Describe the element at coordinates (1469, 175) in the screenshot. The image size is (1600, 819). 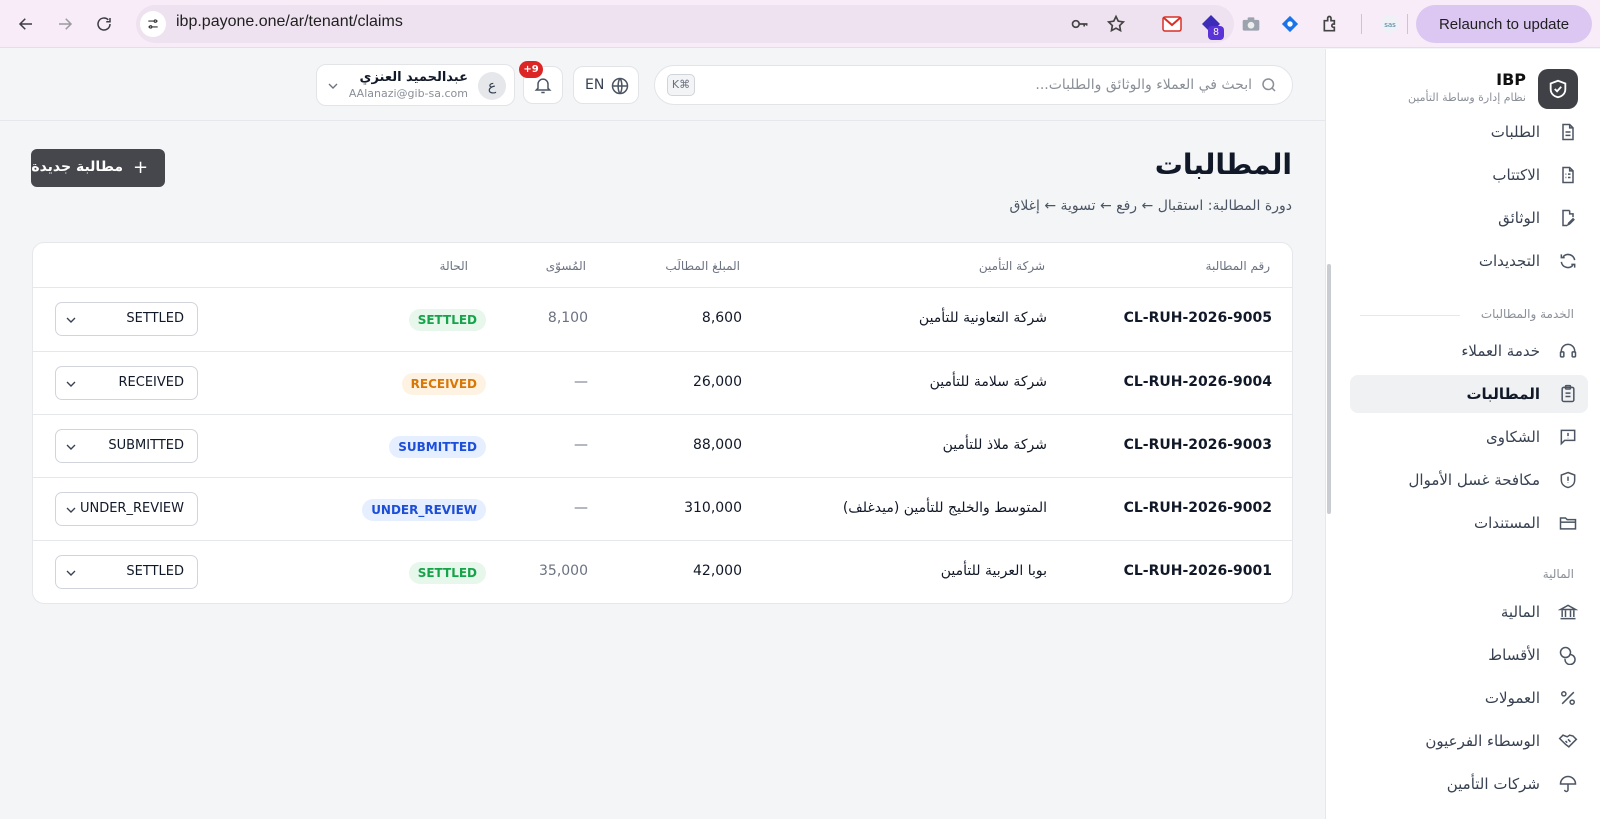
I see `sidebar-item-underwriting: الاكتتاب` at that location.